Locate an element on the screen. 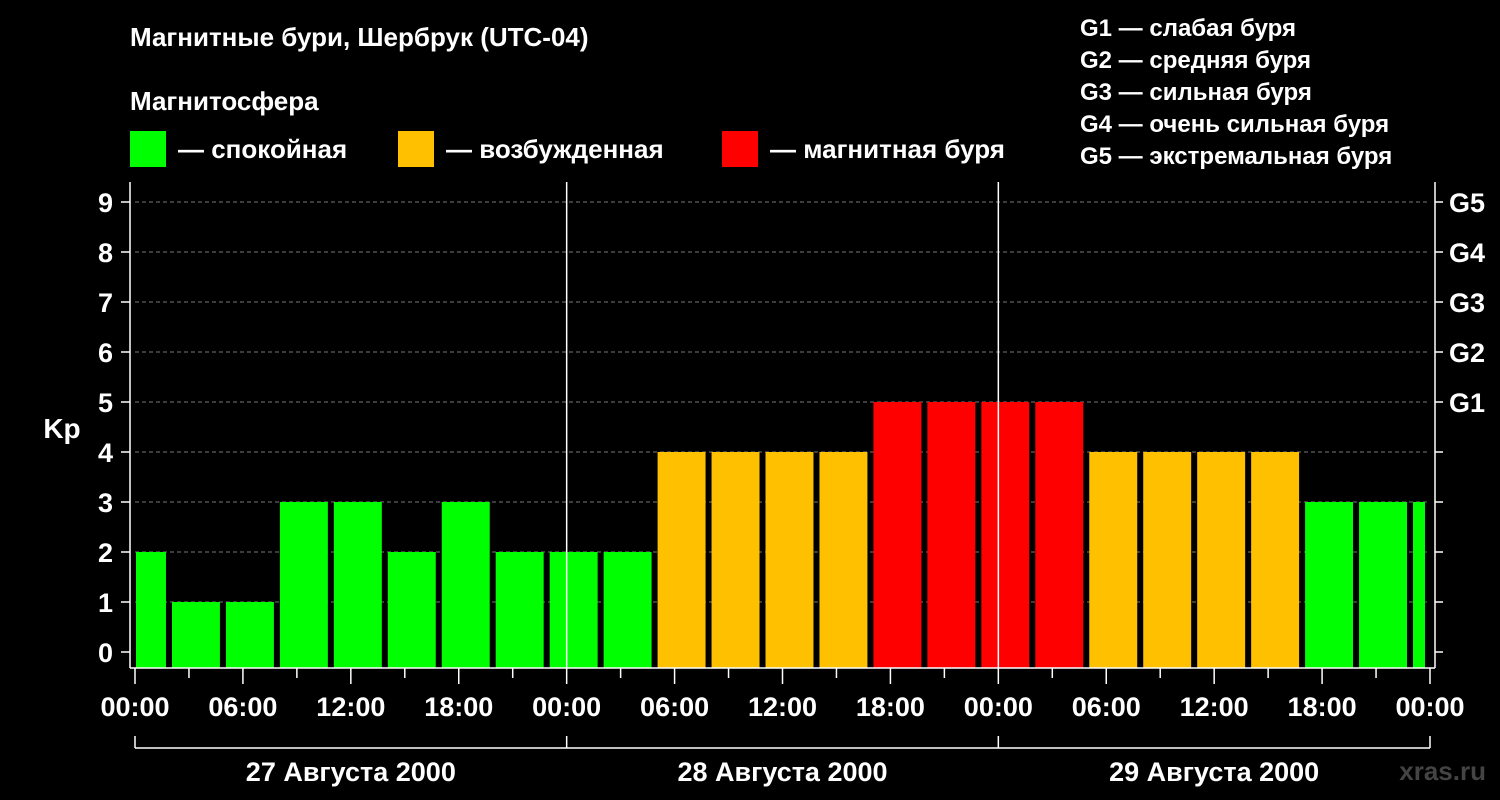 This screenshot has width=1500, height=800. y-tick-label: 4 is located at coordinates (105, 453).